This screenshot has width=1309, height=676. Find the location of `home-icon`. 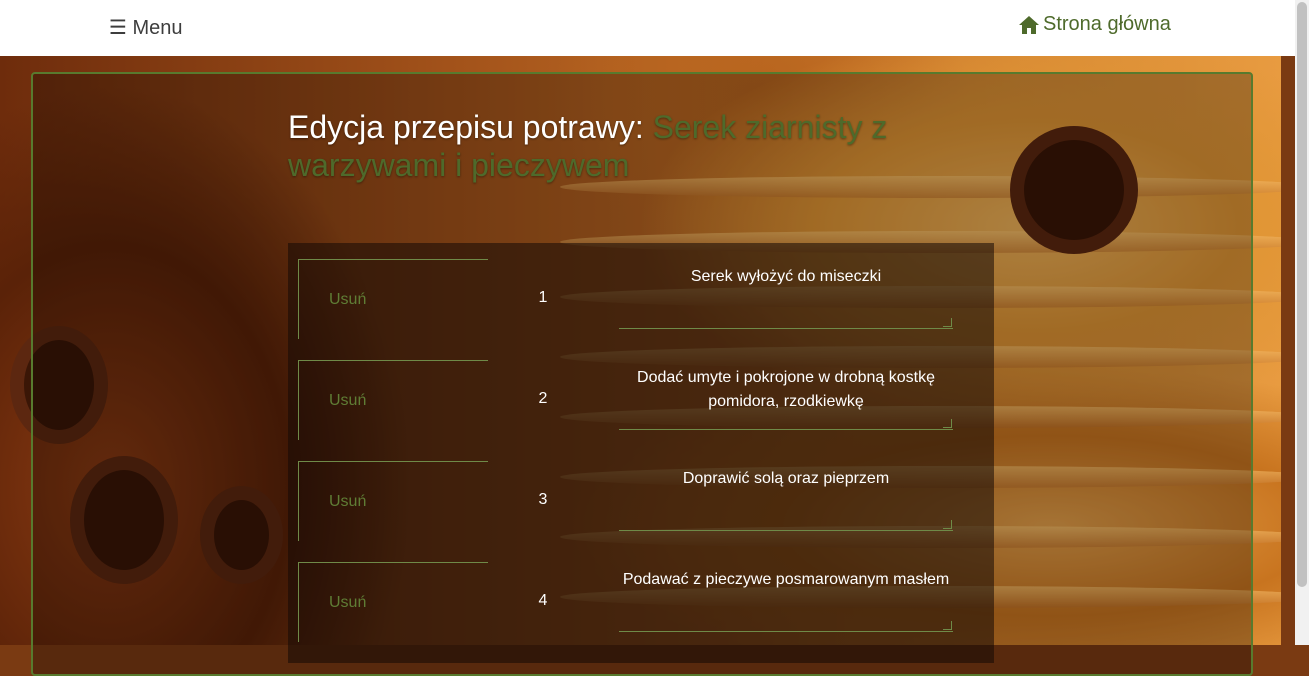

home-icon is located at coordinates (1029, 24).